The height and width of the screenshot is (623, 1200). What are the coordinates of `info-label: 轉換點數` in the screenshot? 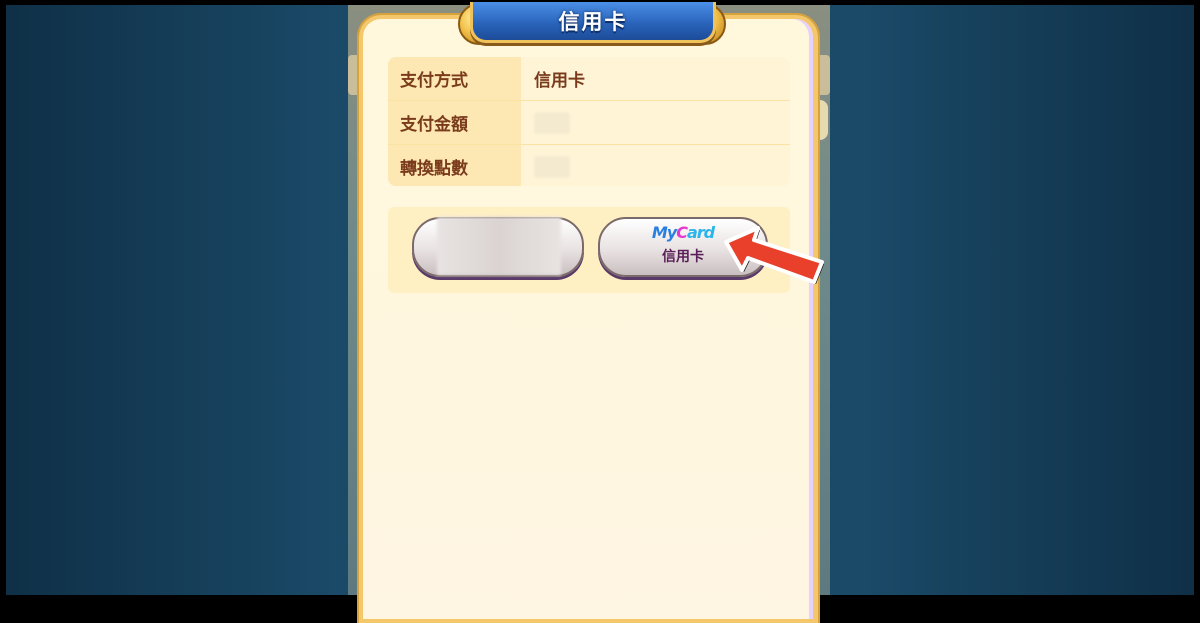 It's located at (454, 165).